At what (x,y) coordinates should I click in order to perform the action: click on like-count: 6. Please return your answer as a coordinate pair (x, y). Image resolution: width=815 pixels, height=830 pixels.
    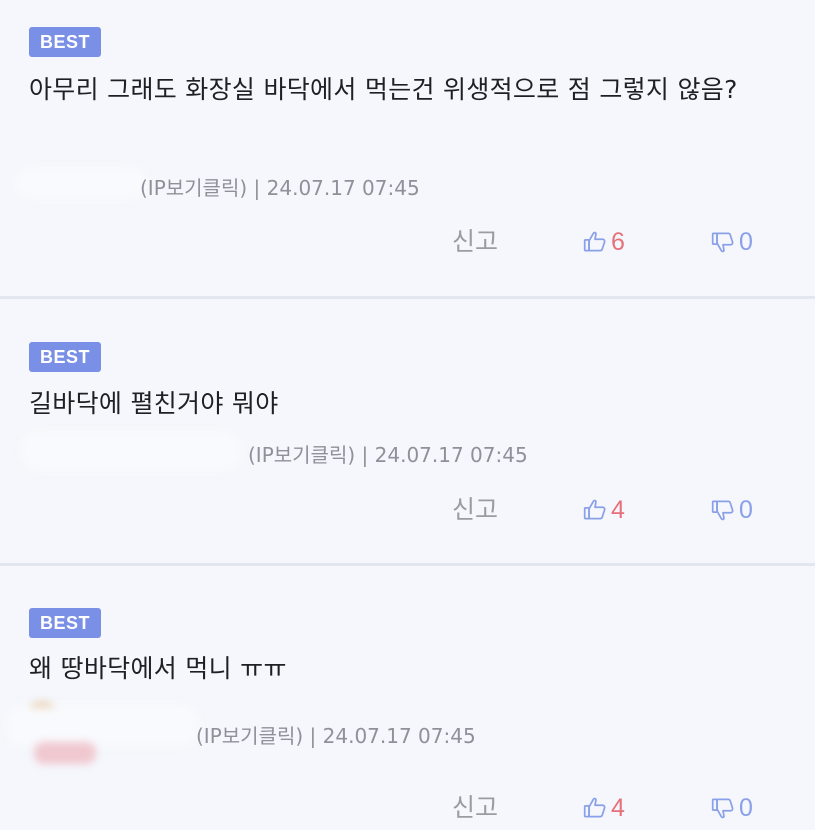
    Looking at the image, I should click on (618, 241).